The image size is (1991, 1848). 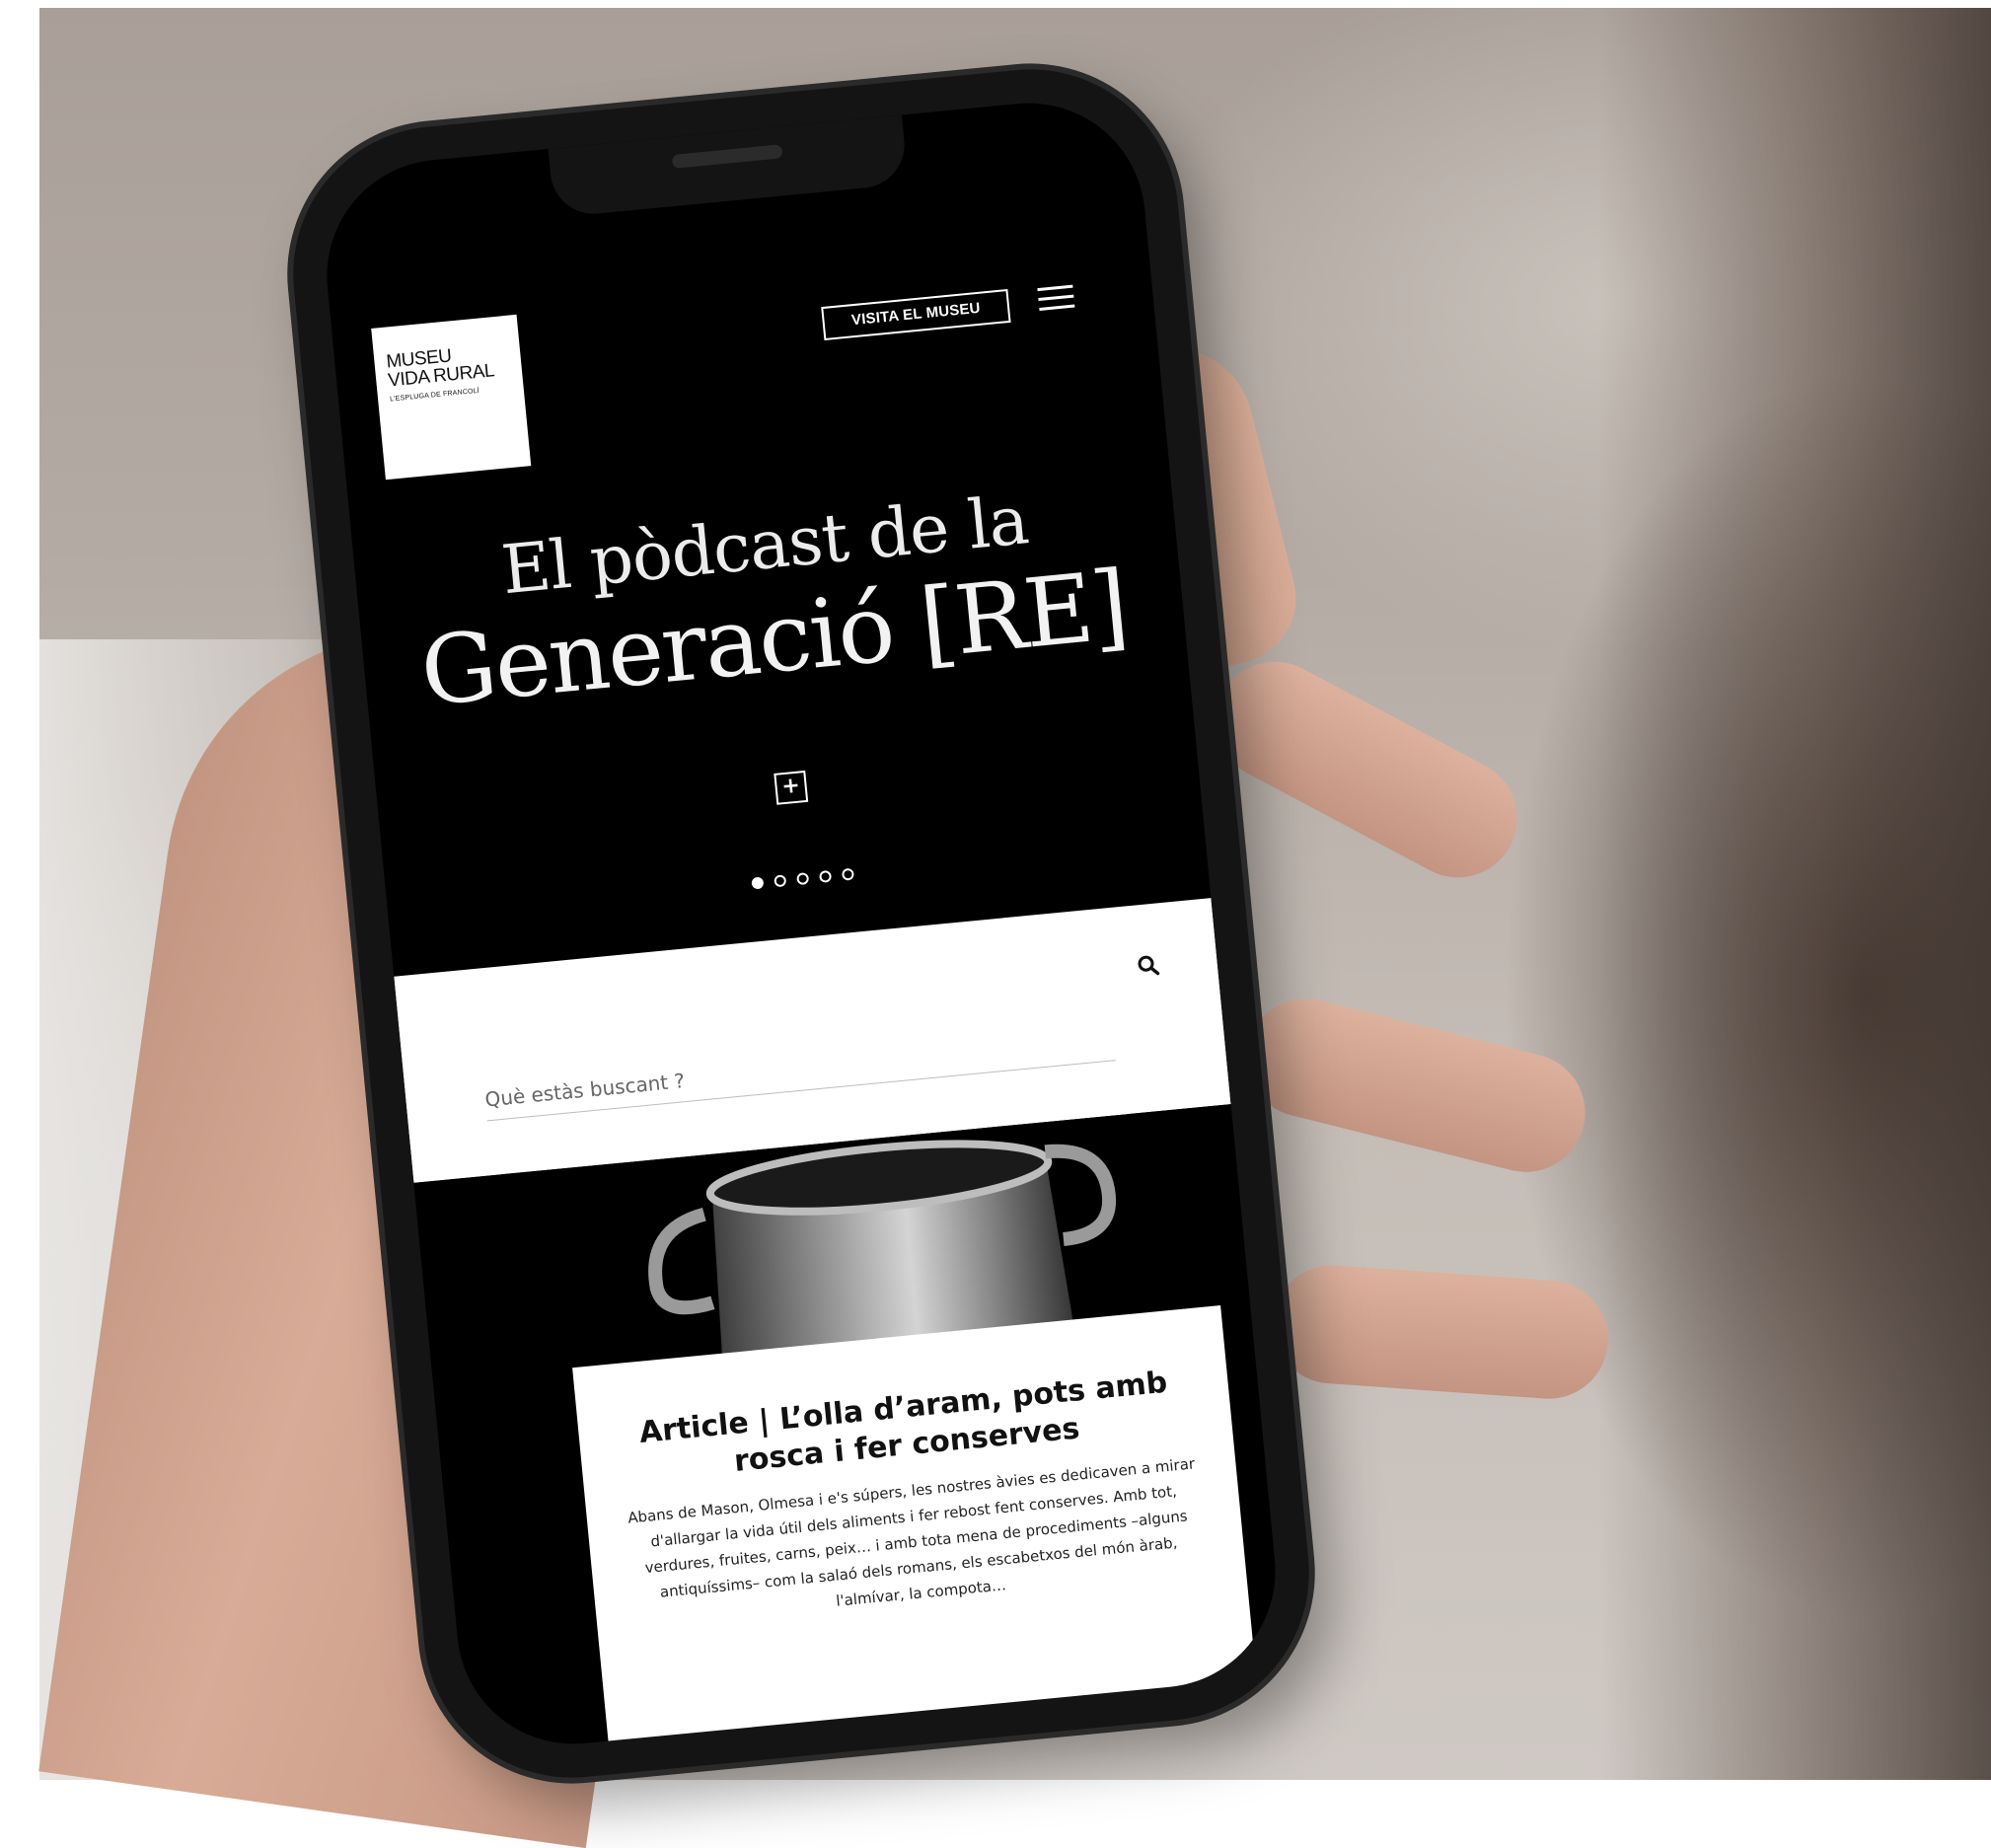 I want to click on search-icon, so click(x=1148, y=965).